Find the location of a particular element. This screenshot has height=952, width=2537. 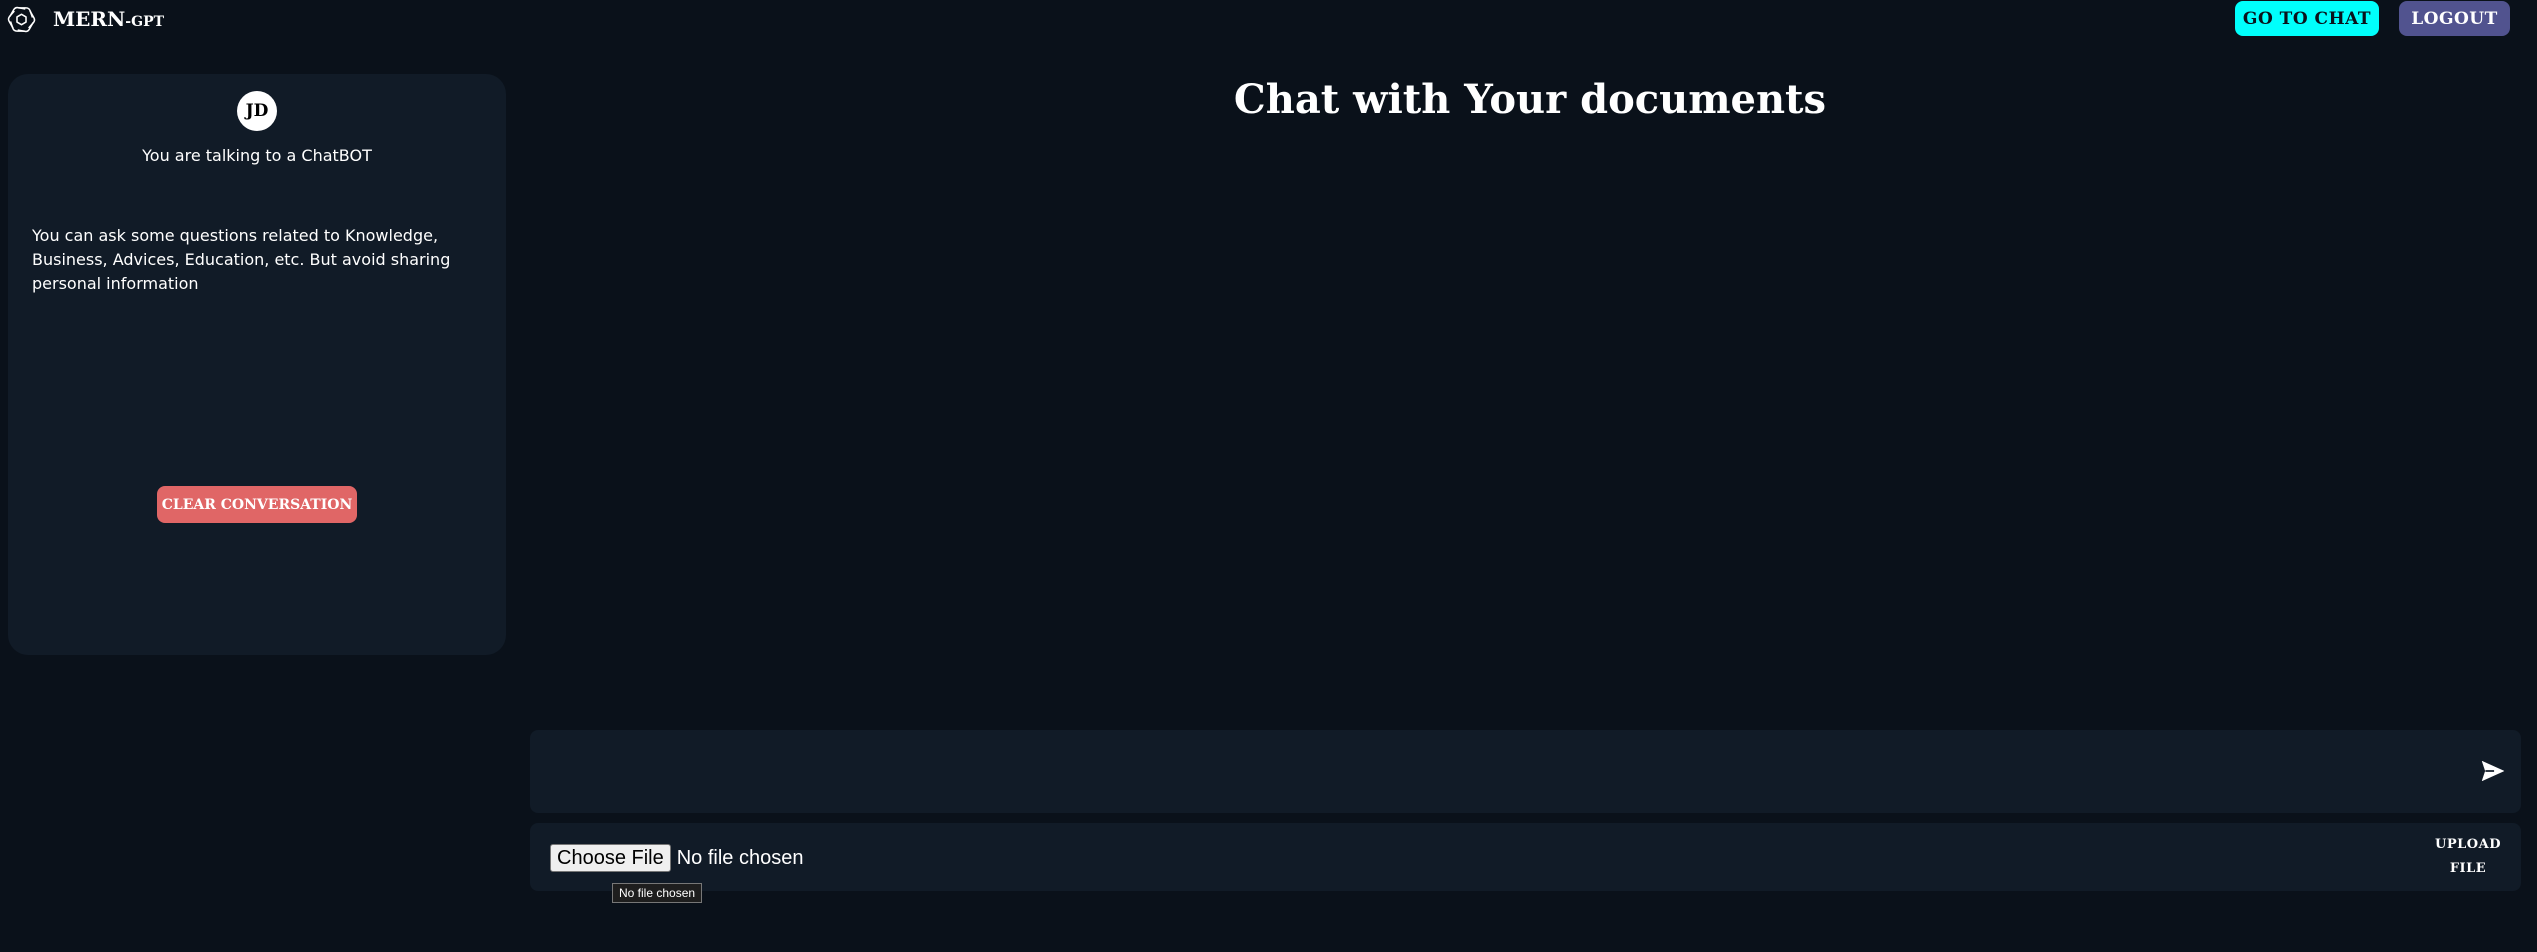

brand-name-main: MERN is located at coordinates (89, 19).